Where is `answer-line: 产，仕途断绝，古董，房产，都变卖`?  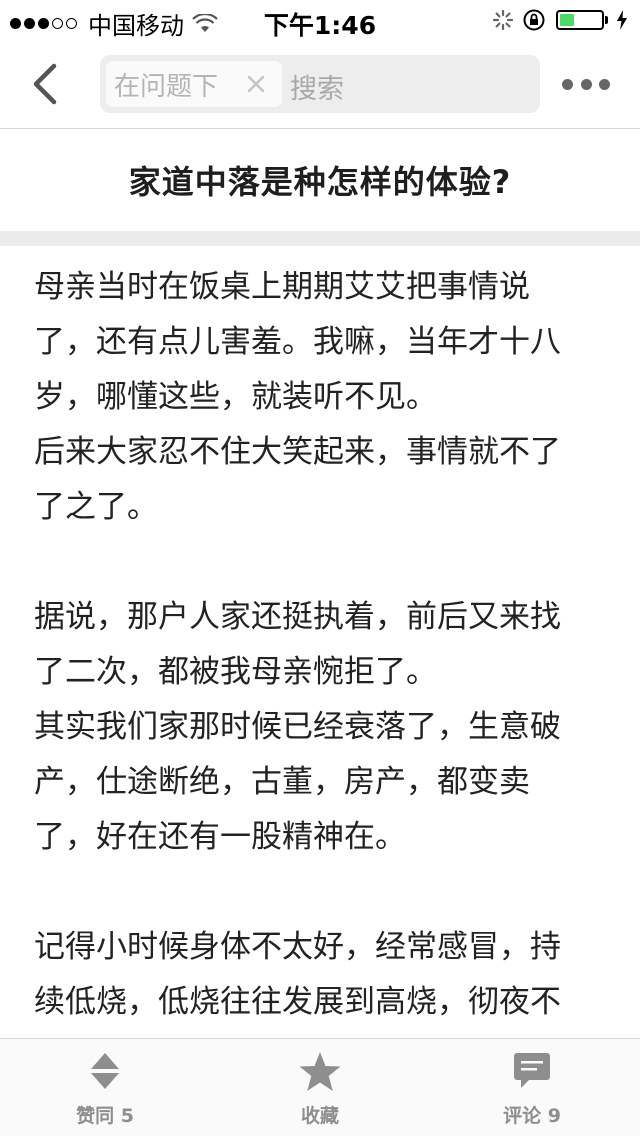 answer-line: 产，仕途断绝，古董，房产，都变卖 is located at coordinates (282, 782).